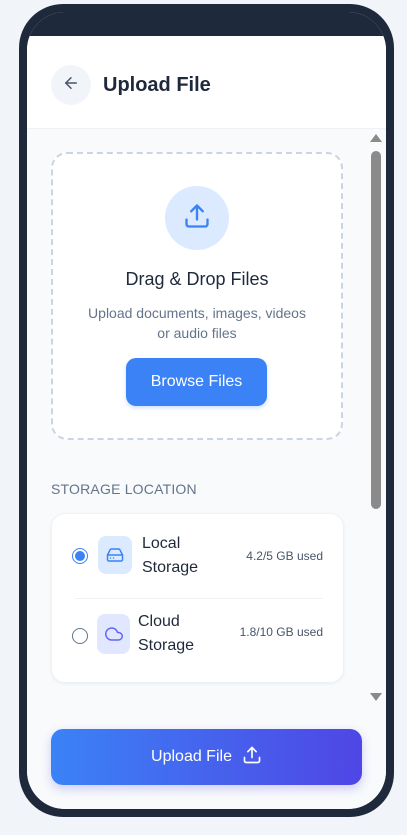 The width and height of the screenshot is (407, 835). What do you see at coordinates (197, 640) in the screenshot?
I see `storage-option-cloud: Cloud Storage 1.8/10 GB used` at bounding box center [197, 640].